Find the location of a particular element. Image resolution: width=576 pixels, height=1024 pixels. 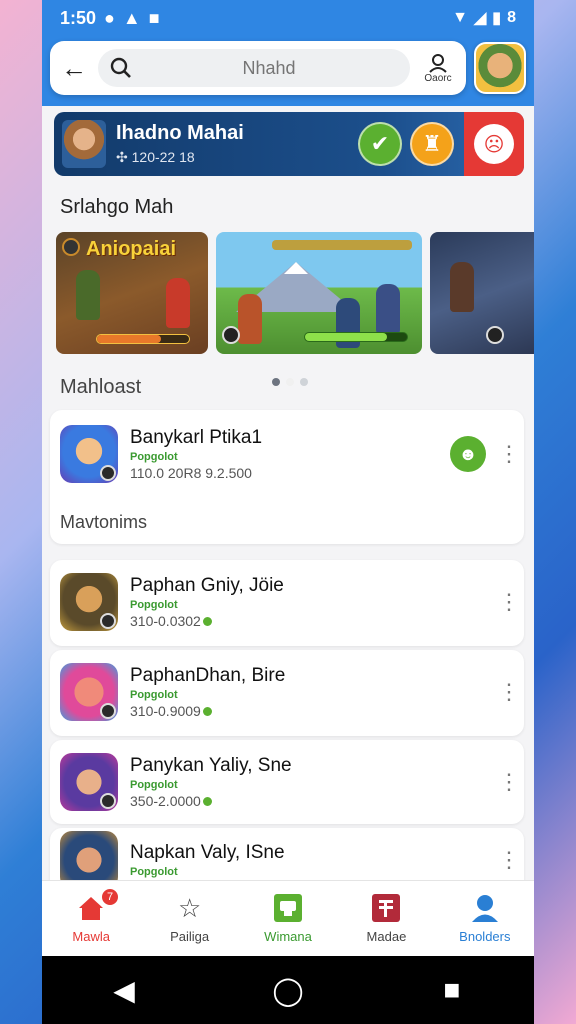

wifi-icon: ▼ is located at coordinates (460, 17).